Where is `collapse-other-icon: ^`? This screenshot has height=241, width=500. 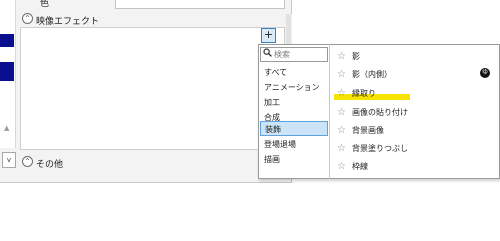
collapse-other-icon: ^ is located at coordinates (27, 161).